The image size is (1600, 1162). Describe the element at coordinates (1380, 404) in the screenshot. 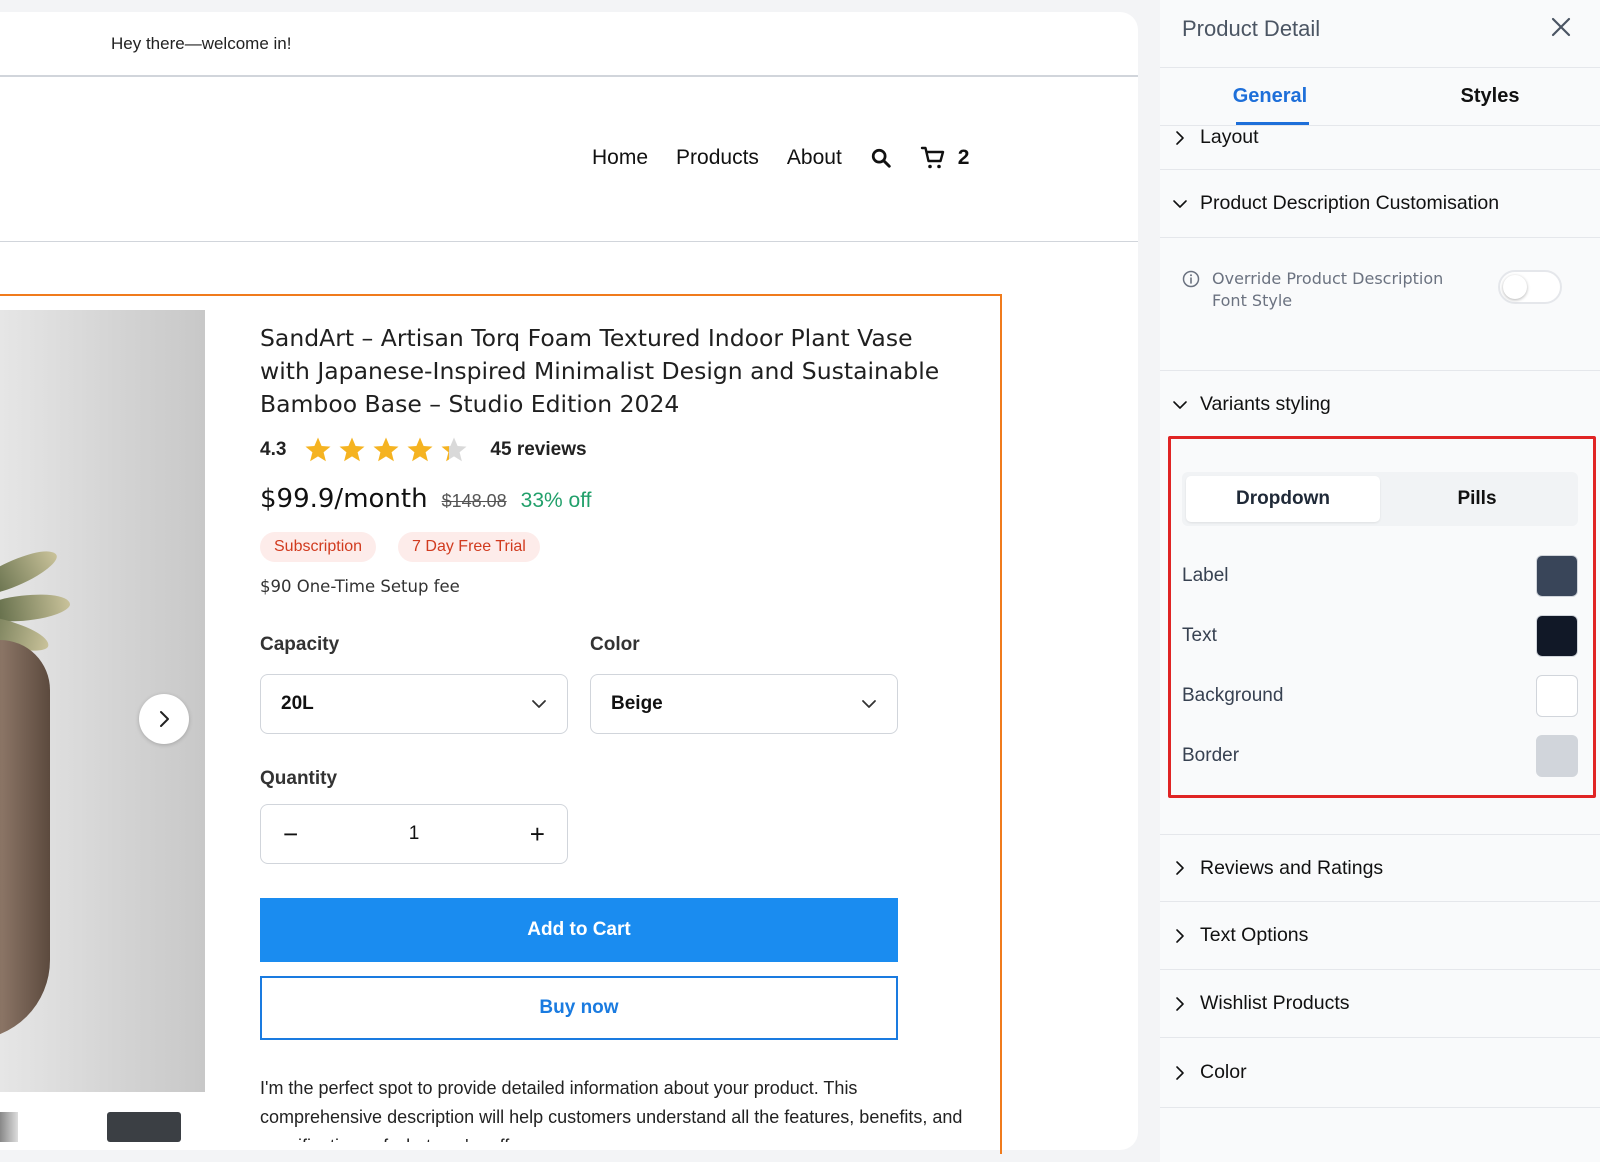

I see `section-variants-styling: Variants styling` at that location.